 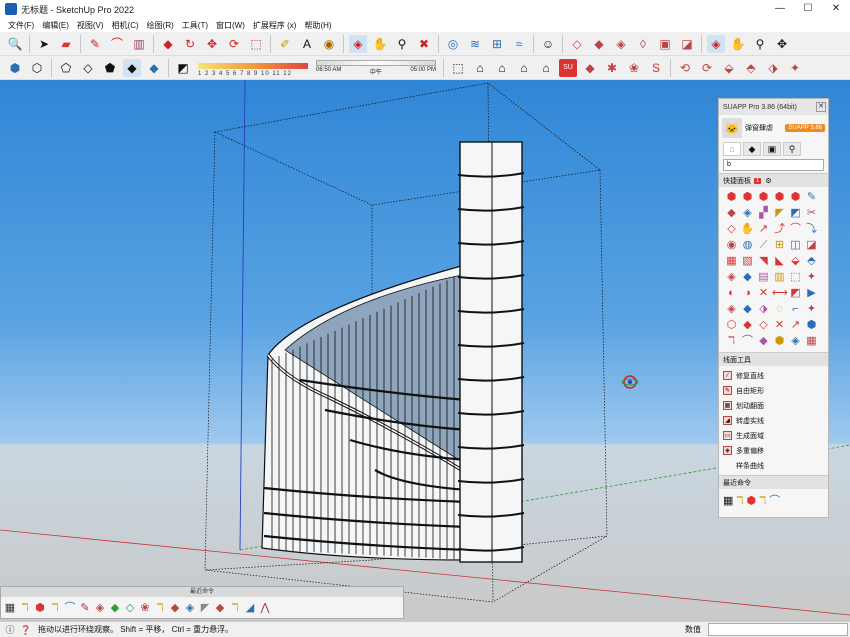 What do you see at coordinates (811, 309) in the screenshot?
I see `quick-tool-icon: ✦` at bounding box center [811, 309].